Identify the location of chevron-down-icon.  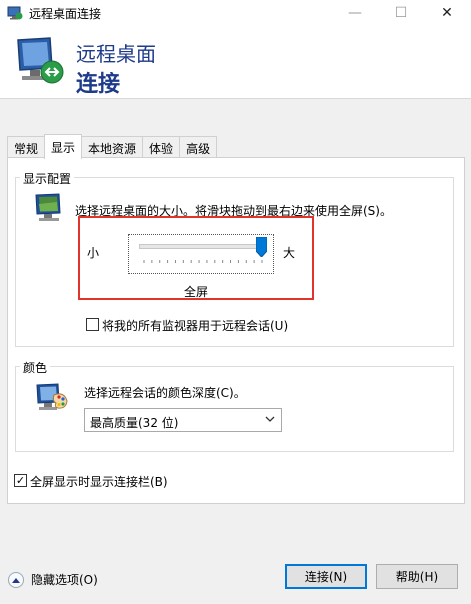
(270, 419).